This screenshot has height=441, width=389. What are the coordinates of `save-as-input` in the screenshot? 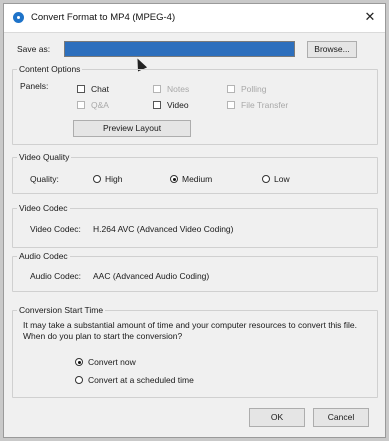 It's located at (179, 49).